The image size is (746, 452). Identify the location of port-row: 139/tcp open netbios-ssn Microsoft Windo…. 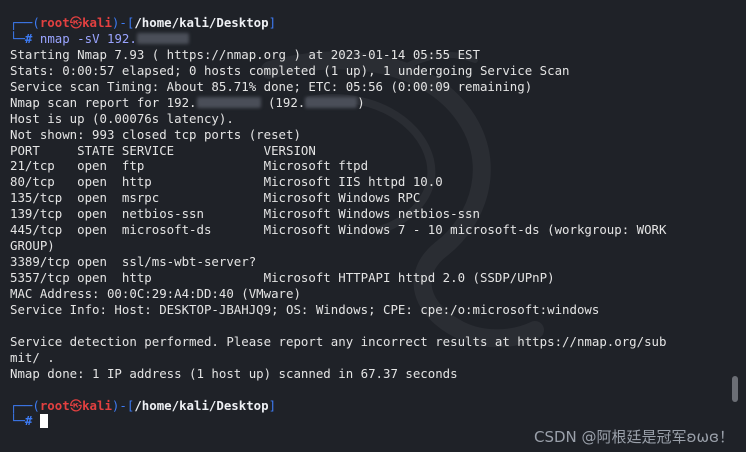
(245, 214).